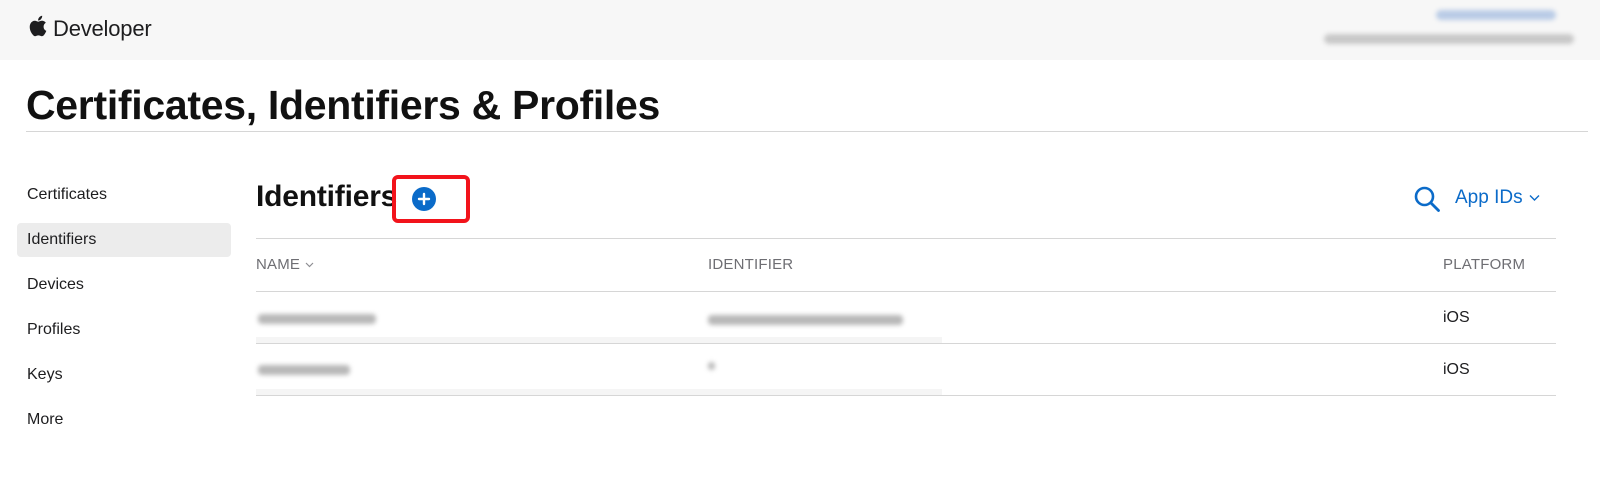 The height and width of the screenshot is (498, 1600). Describe the element at coordinates (1449, 39) in the screenshot. I see `account-team-redacted` at that location.